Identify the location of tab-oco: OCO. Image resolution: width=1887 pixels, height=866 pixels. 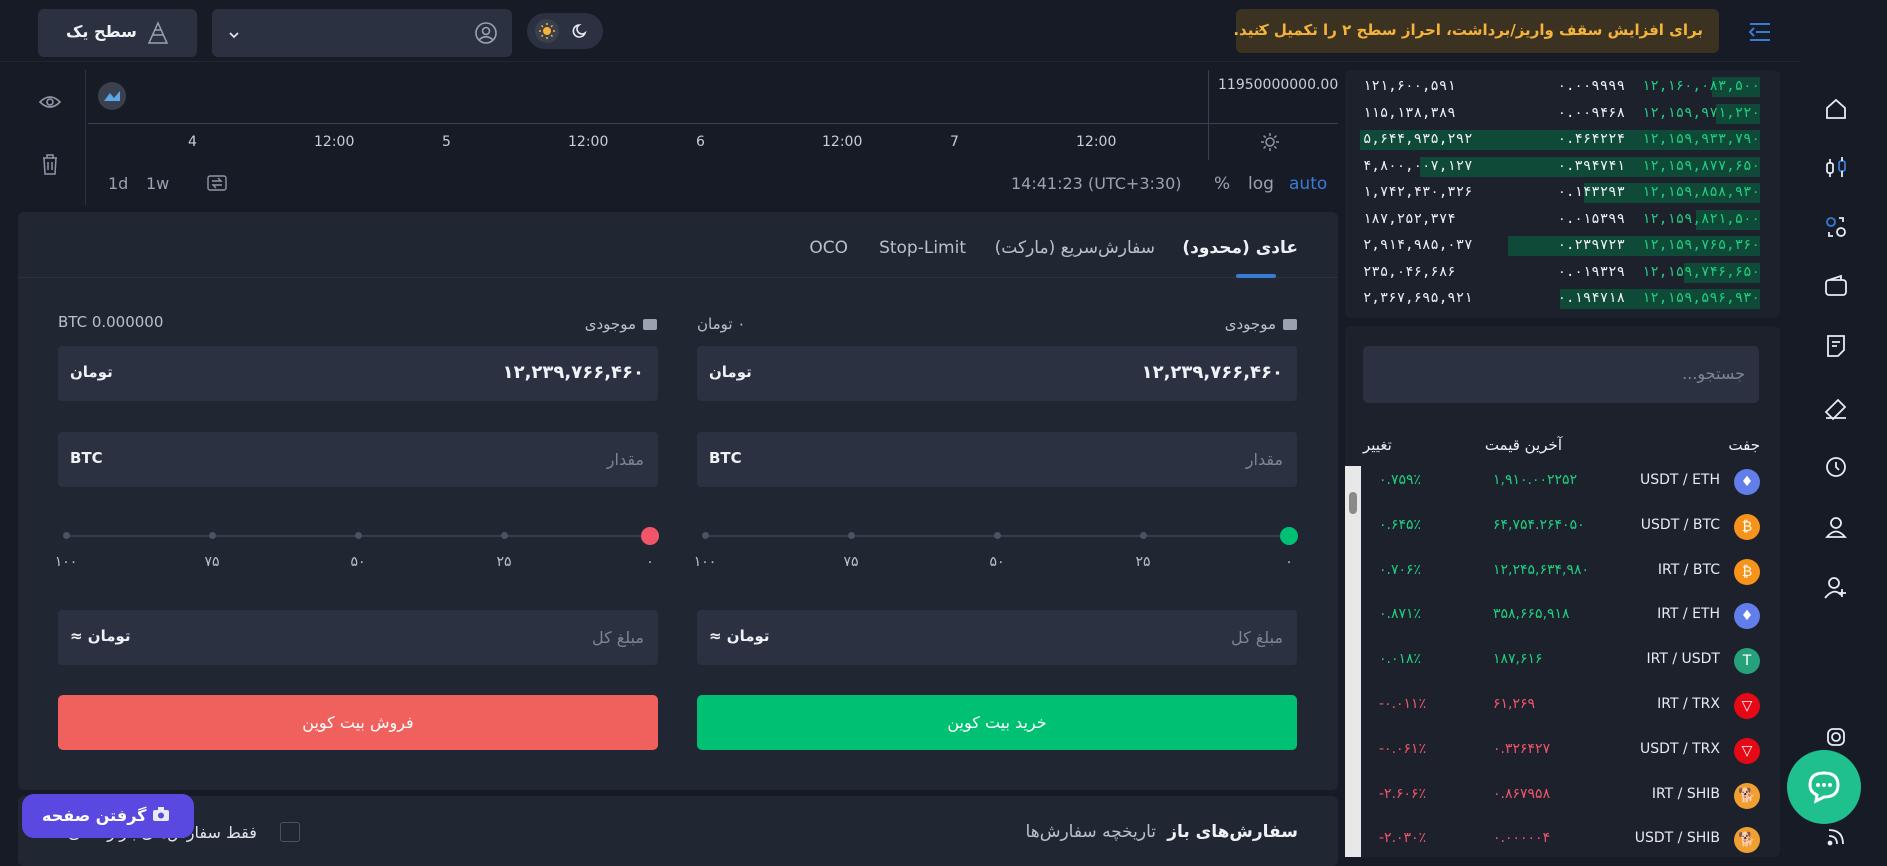
(828, 248).